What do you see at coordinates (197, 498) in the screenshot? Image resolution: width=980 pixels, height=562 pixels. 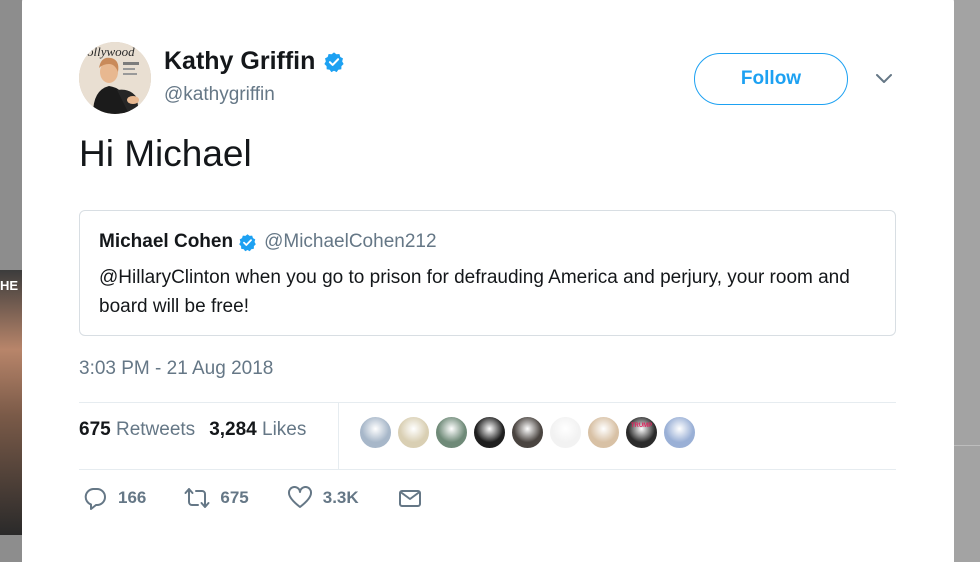 I see `retweet-icon` at bounding box center [197, 498].